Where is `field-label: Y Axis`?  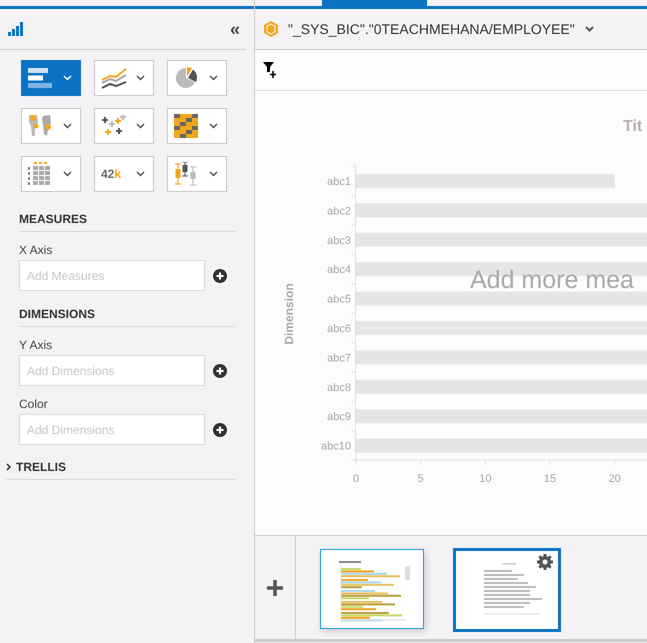
field-label: Y Axis is located at coordinates (36, 345).